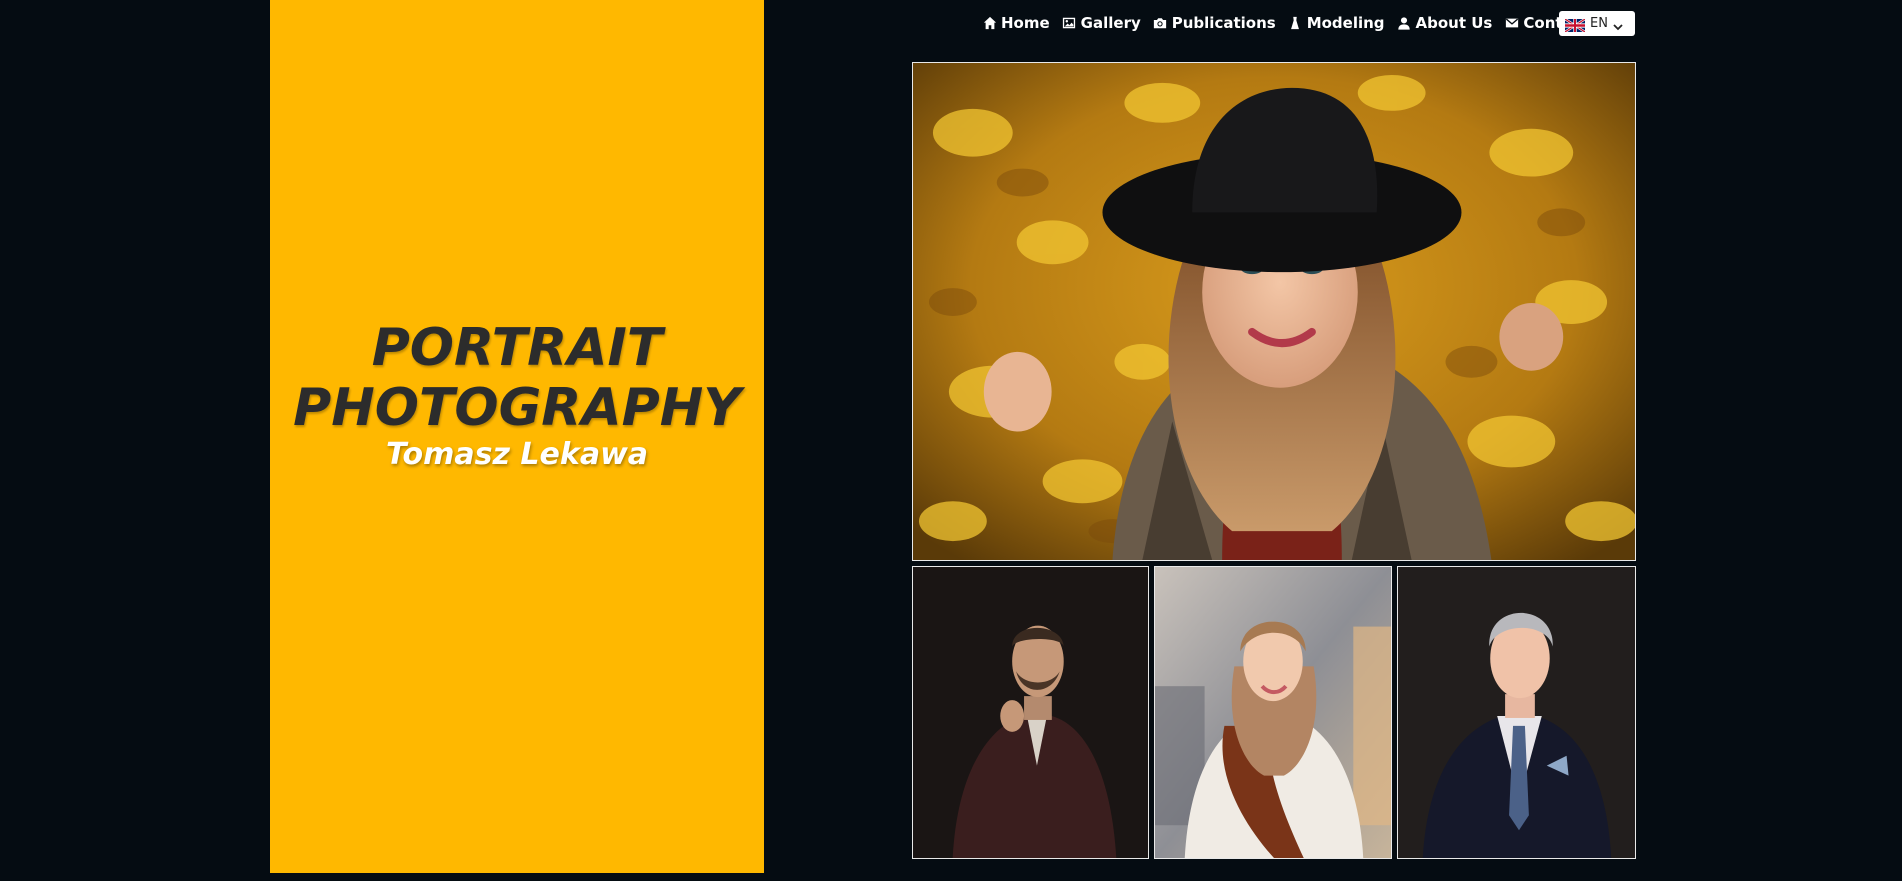 This screenshot has height=881, width=1902. What do you see at coordinates (1160, 23) in the screenshot?
I see `camera-icon` at bounding box center [1160, 23].